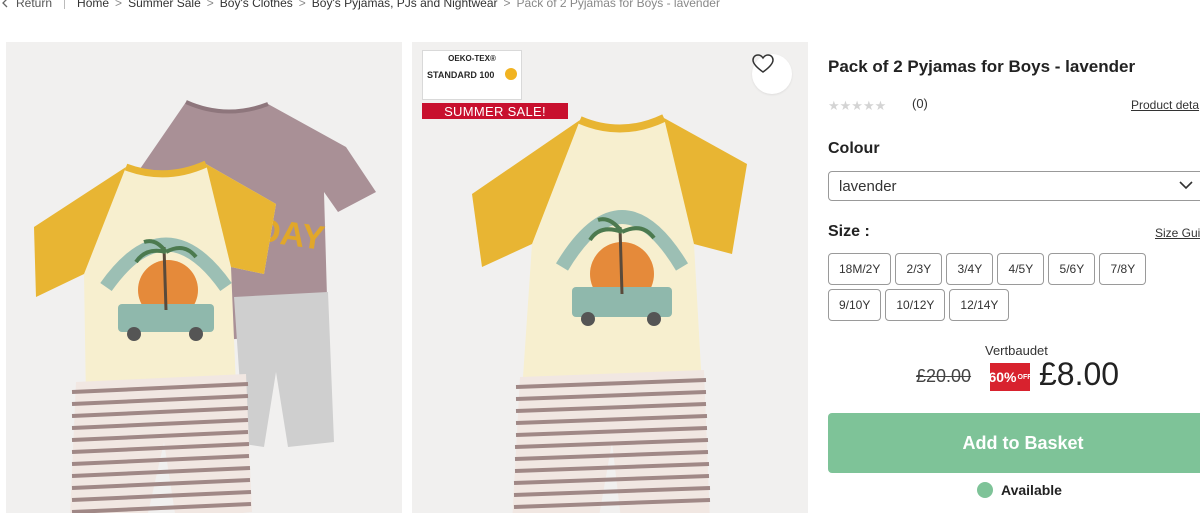  I want to click on discount-percent: 60%, so click(1002, 377).